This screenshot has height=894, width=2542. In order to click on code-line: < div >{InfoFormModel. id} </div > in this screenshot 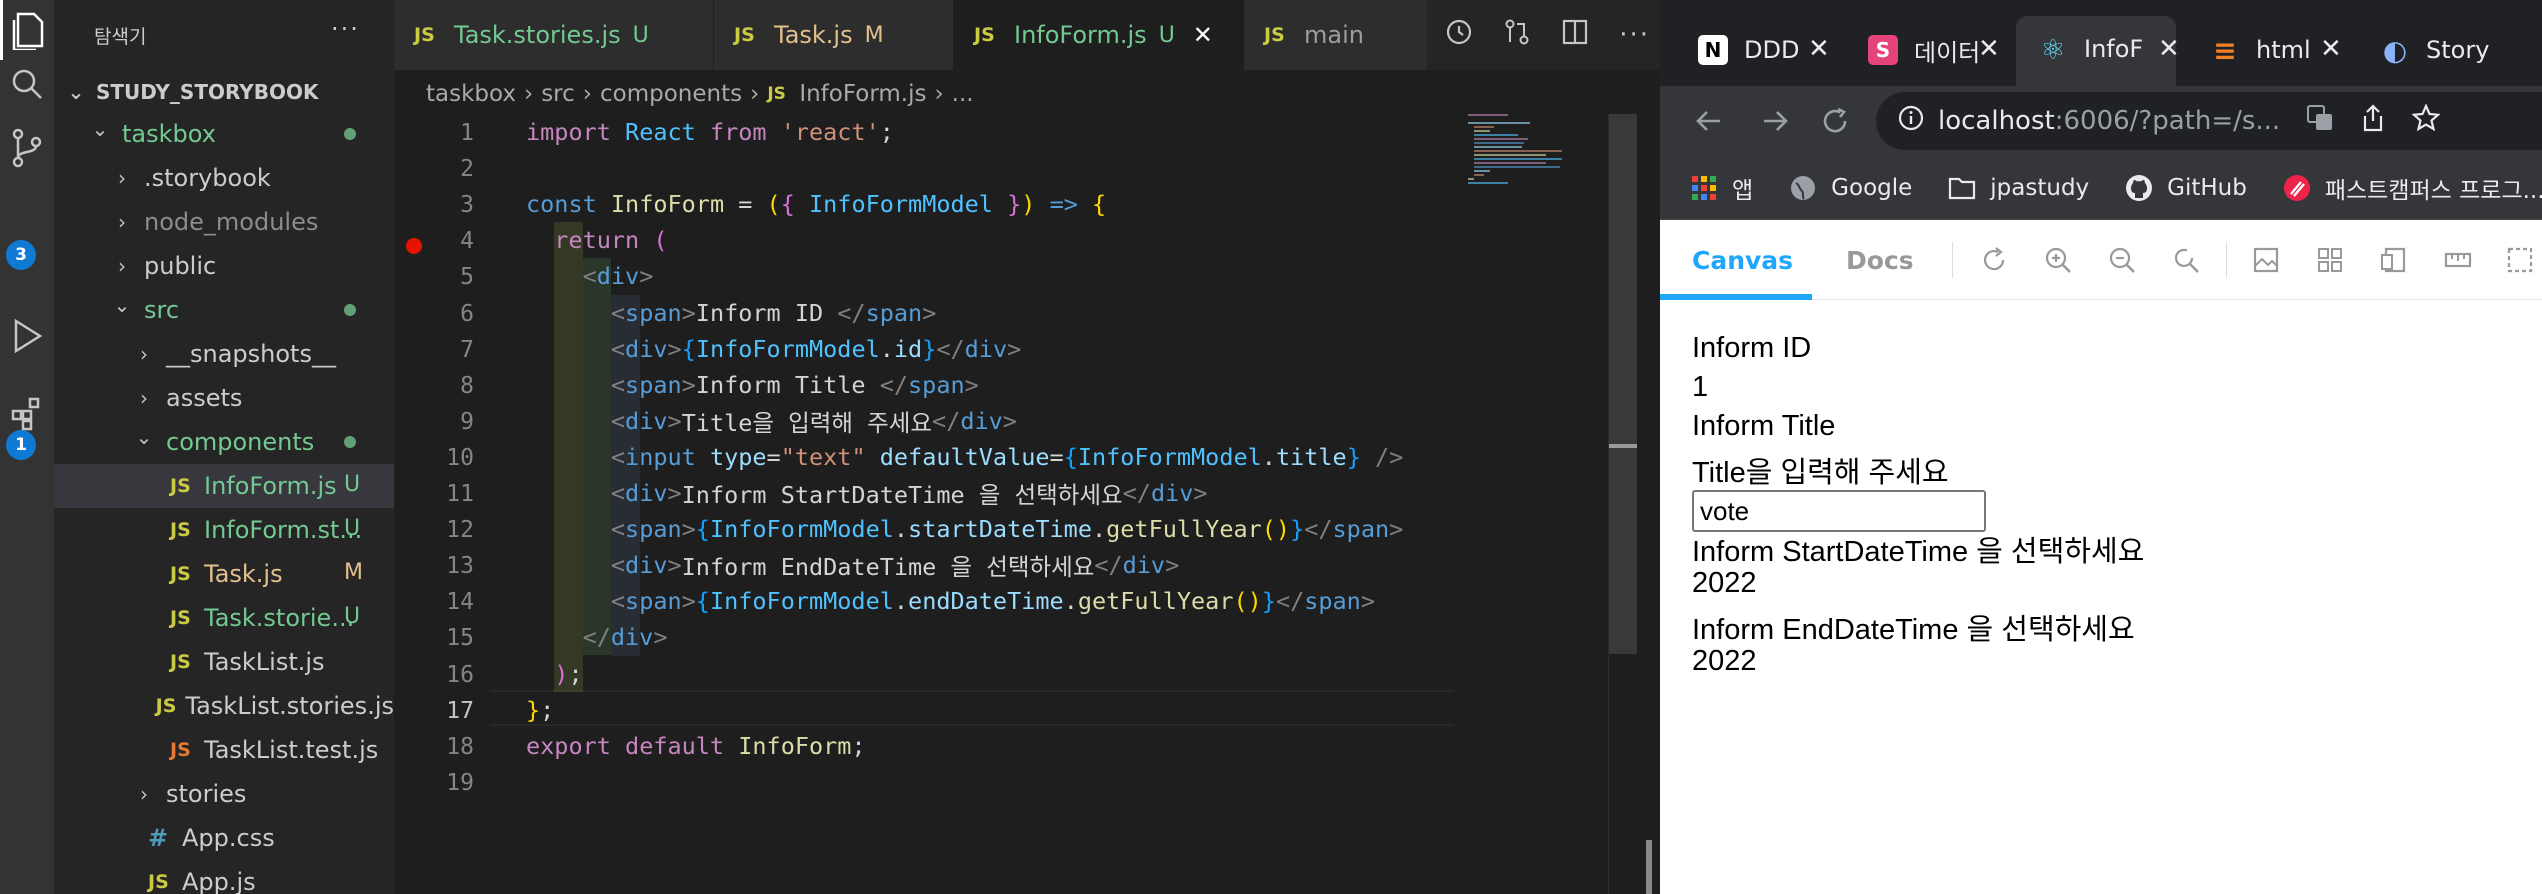, I will do `click(773, 349)`.